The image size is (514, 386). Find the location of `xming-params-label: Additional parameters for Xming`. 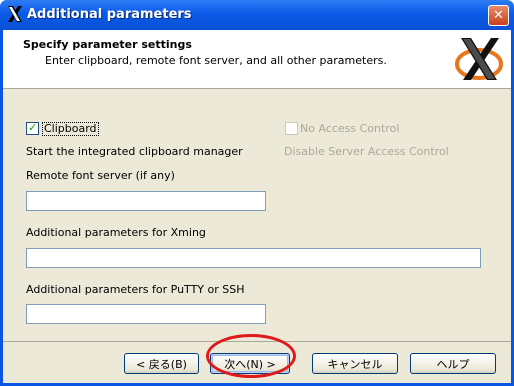

xming-params-label: Additional parameters for Xming is located at coordinates (116, 232).